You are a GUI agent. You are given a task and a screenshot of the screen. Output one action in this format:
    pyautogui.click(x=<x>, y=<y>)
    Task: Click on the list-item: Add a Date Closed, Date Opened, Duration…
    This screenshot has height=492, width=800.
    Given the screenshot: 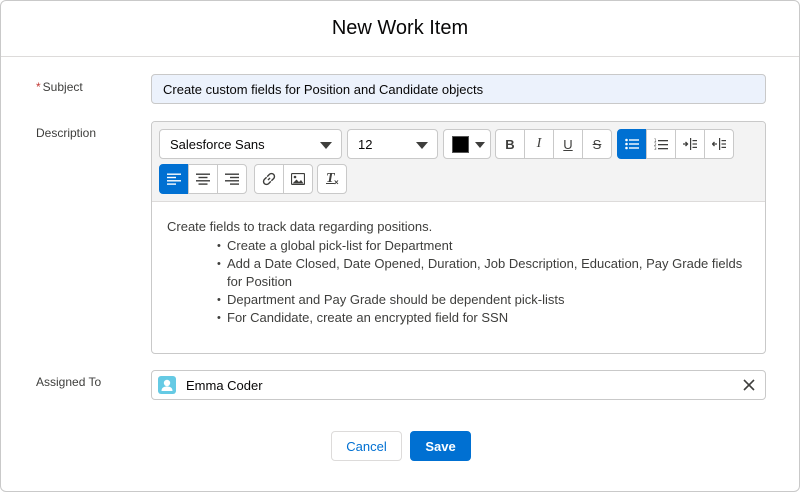 What is the action you would take?
    pyautogui.click(x=484, y=273)
    